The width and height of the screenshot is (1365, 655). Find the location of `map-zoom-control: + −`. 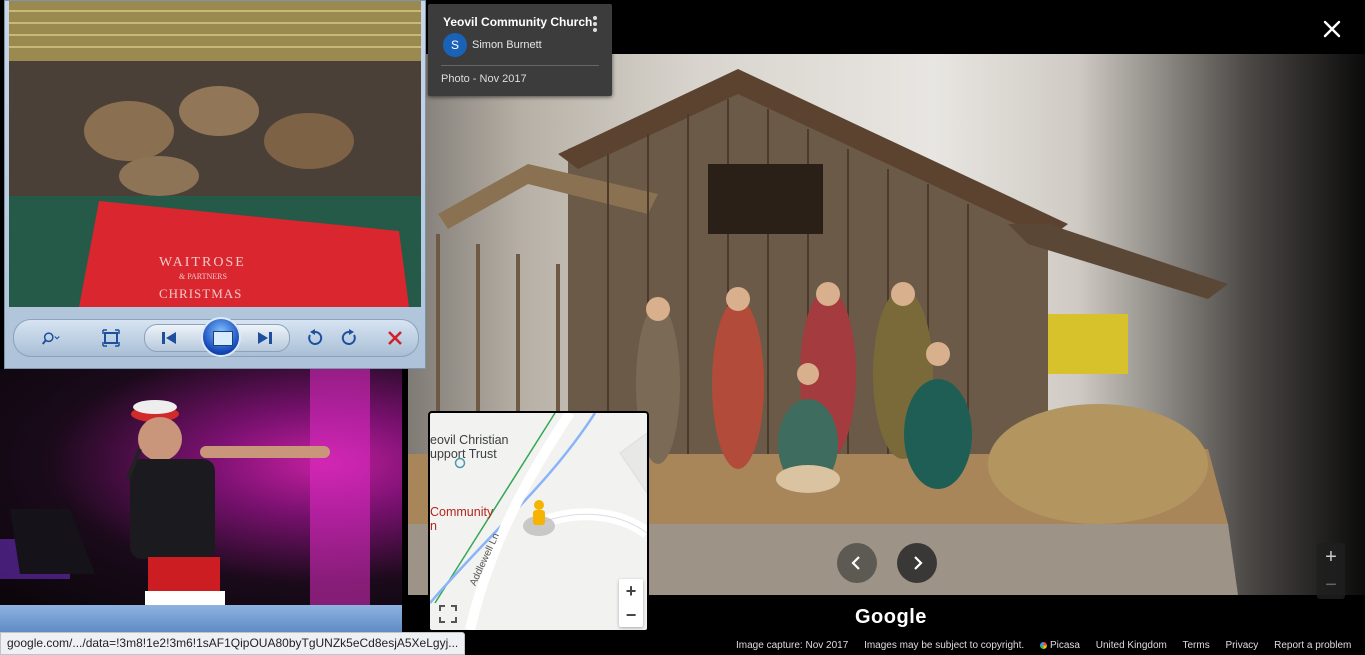

map-zoom-control: + − is located at coordinates (631, 603).